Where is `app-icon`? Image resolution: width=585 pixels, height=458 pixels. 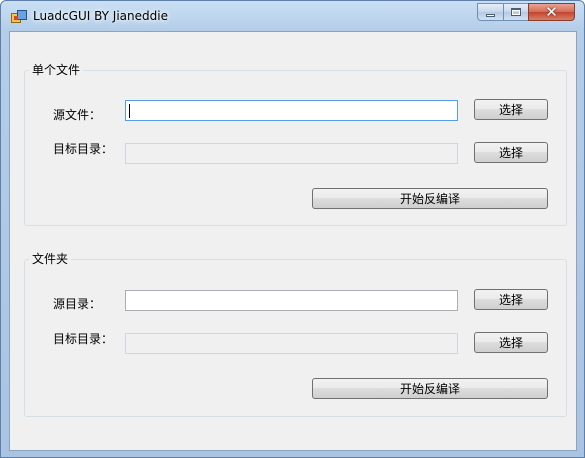 app-icon is located at coordinates (19, 16).